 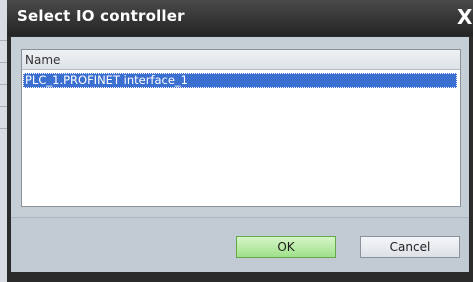 I want to click on dialog-bottom-border, so click(x=240, y=277).